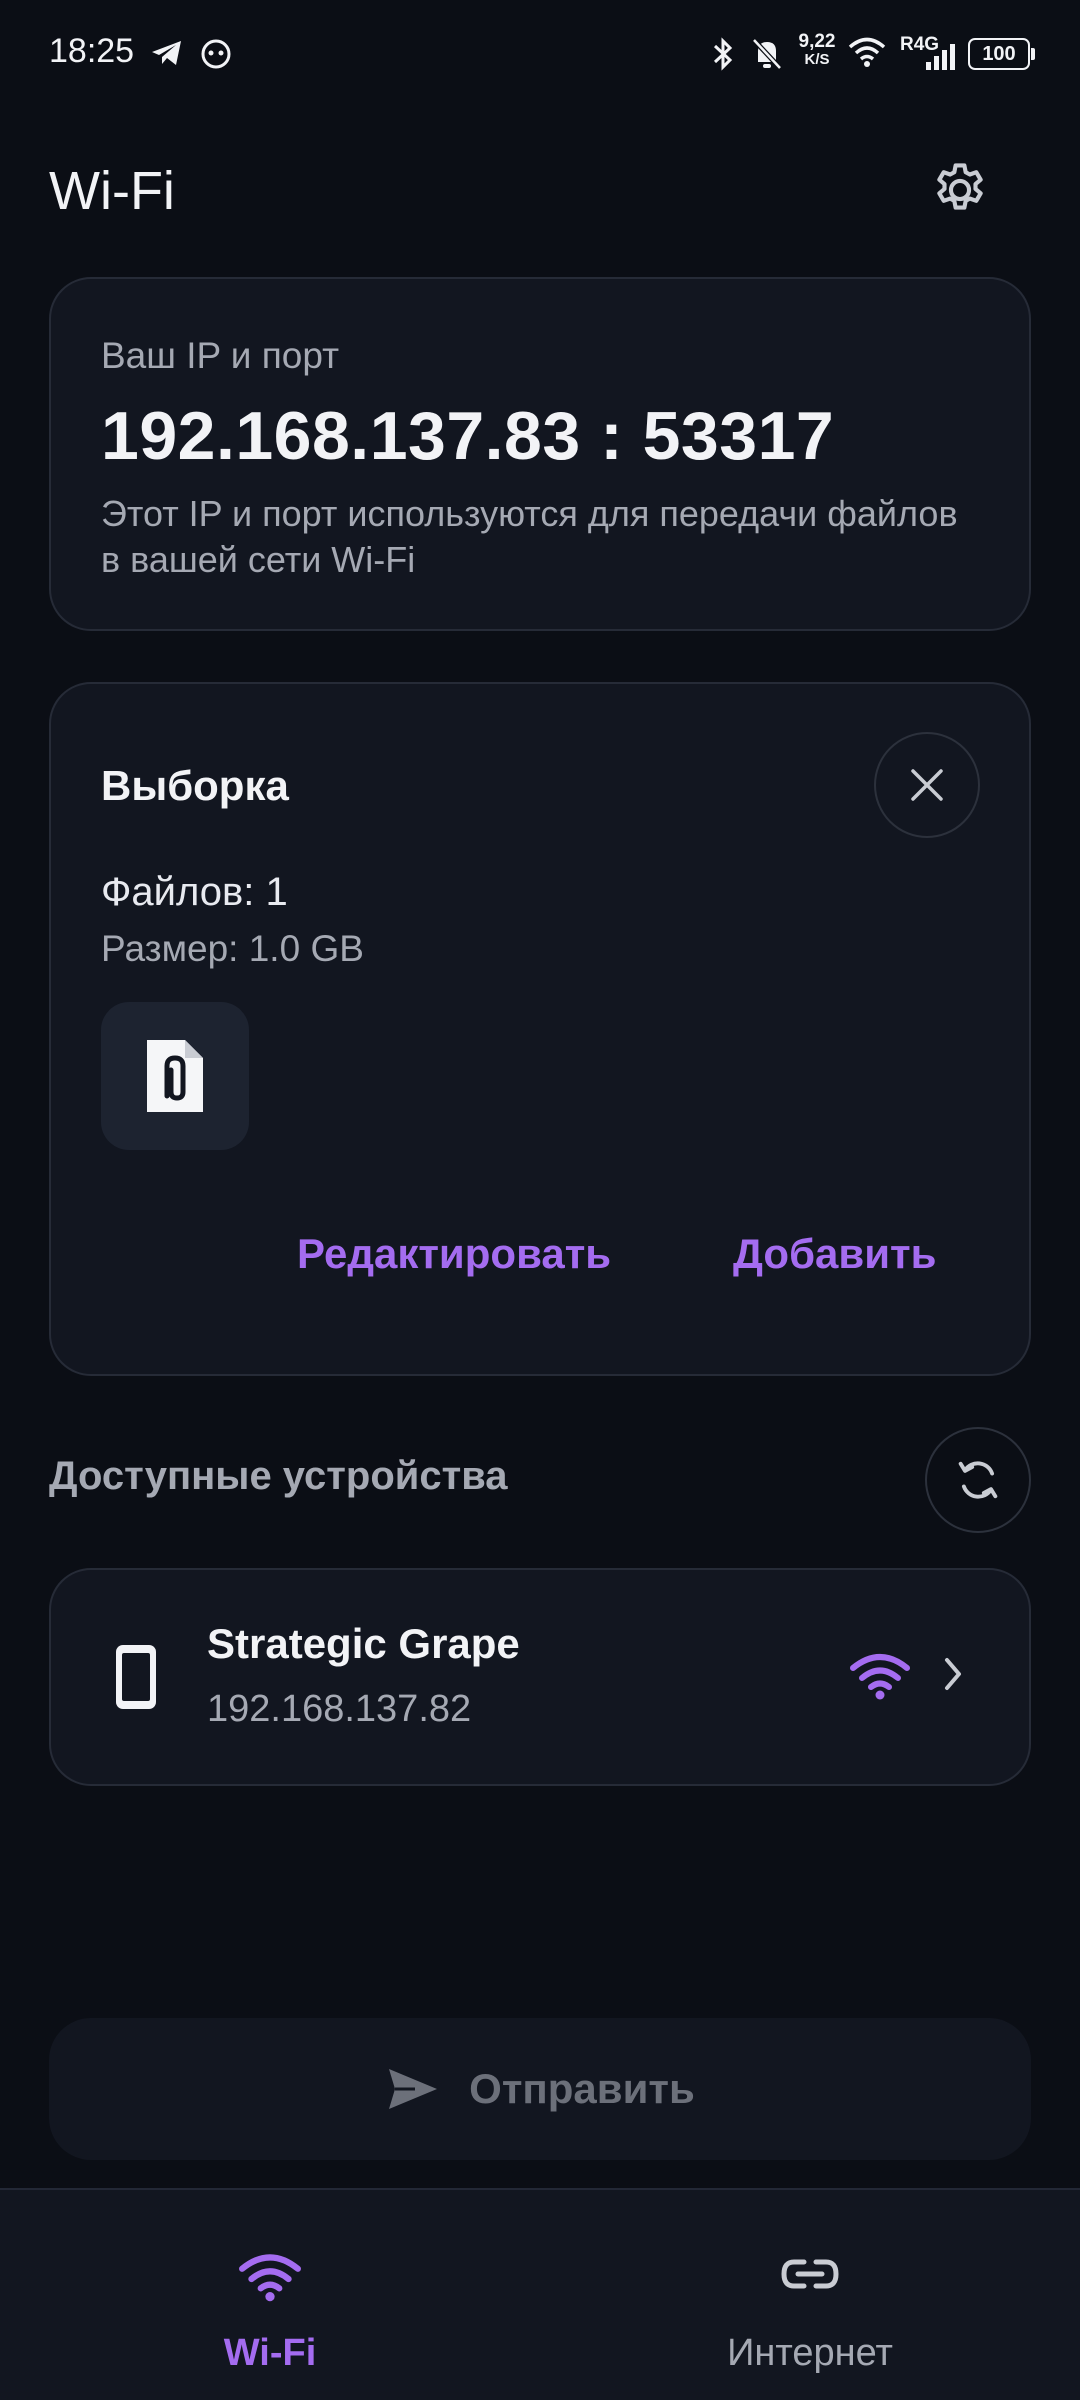 The height and width of the screenshot is (2400, 1080). Describe the element at coordinates (413, 2089) in the screenshot. I see `send-icon` at that location.